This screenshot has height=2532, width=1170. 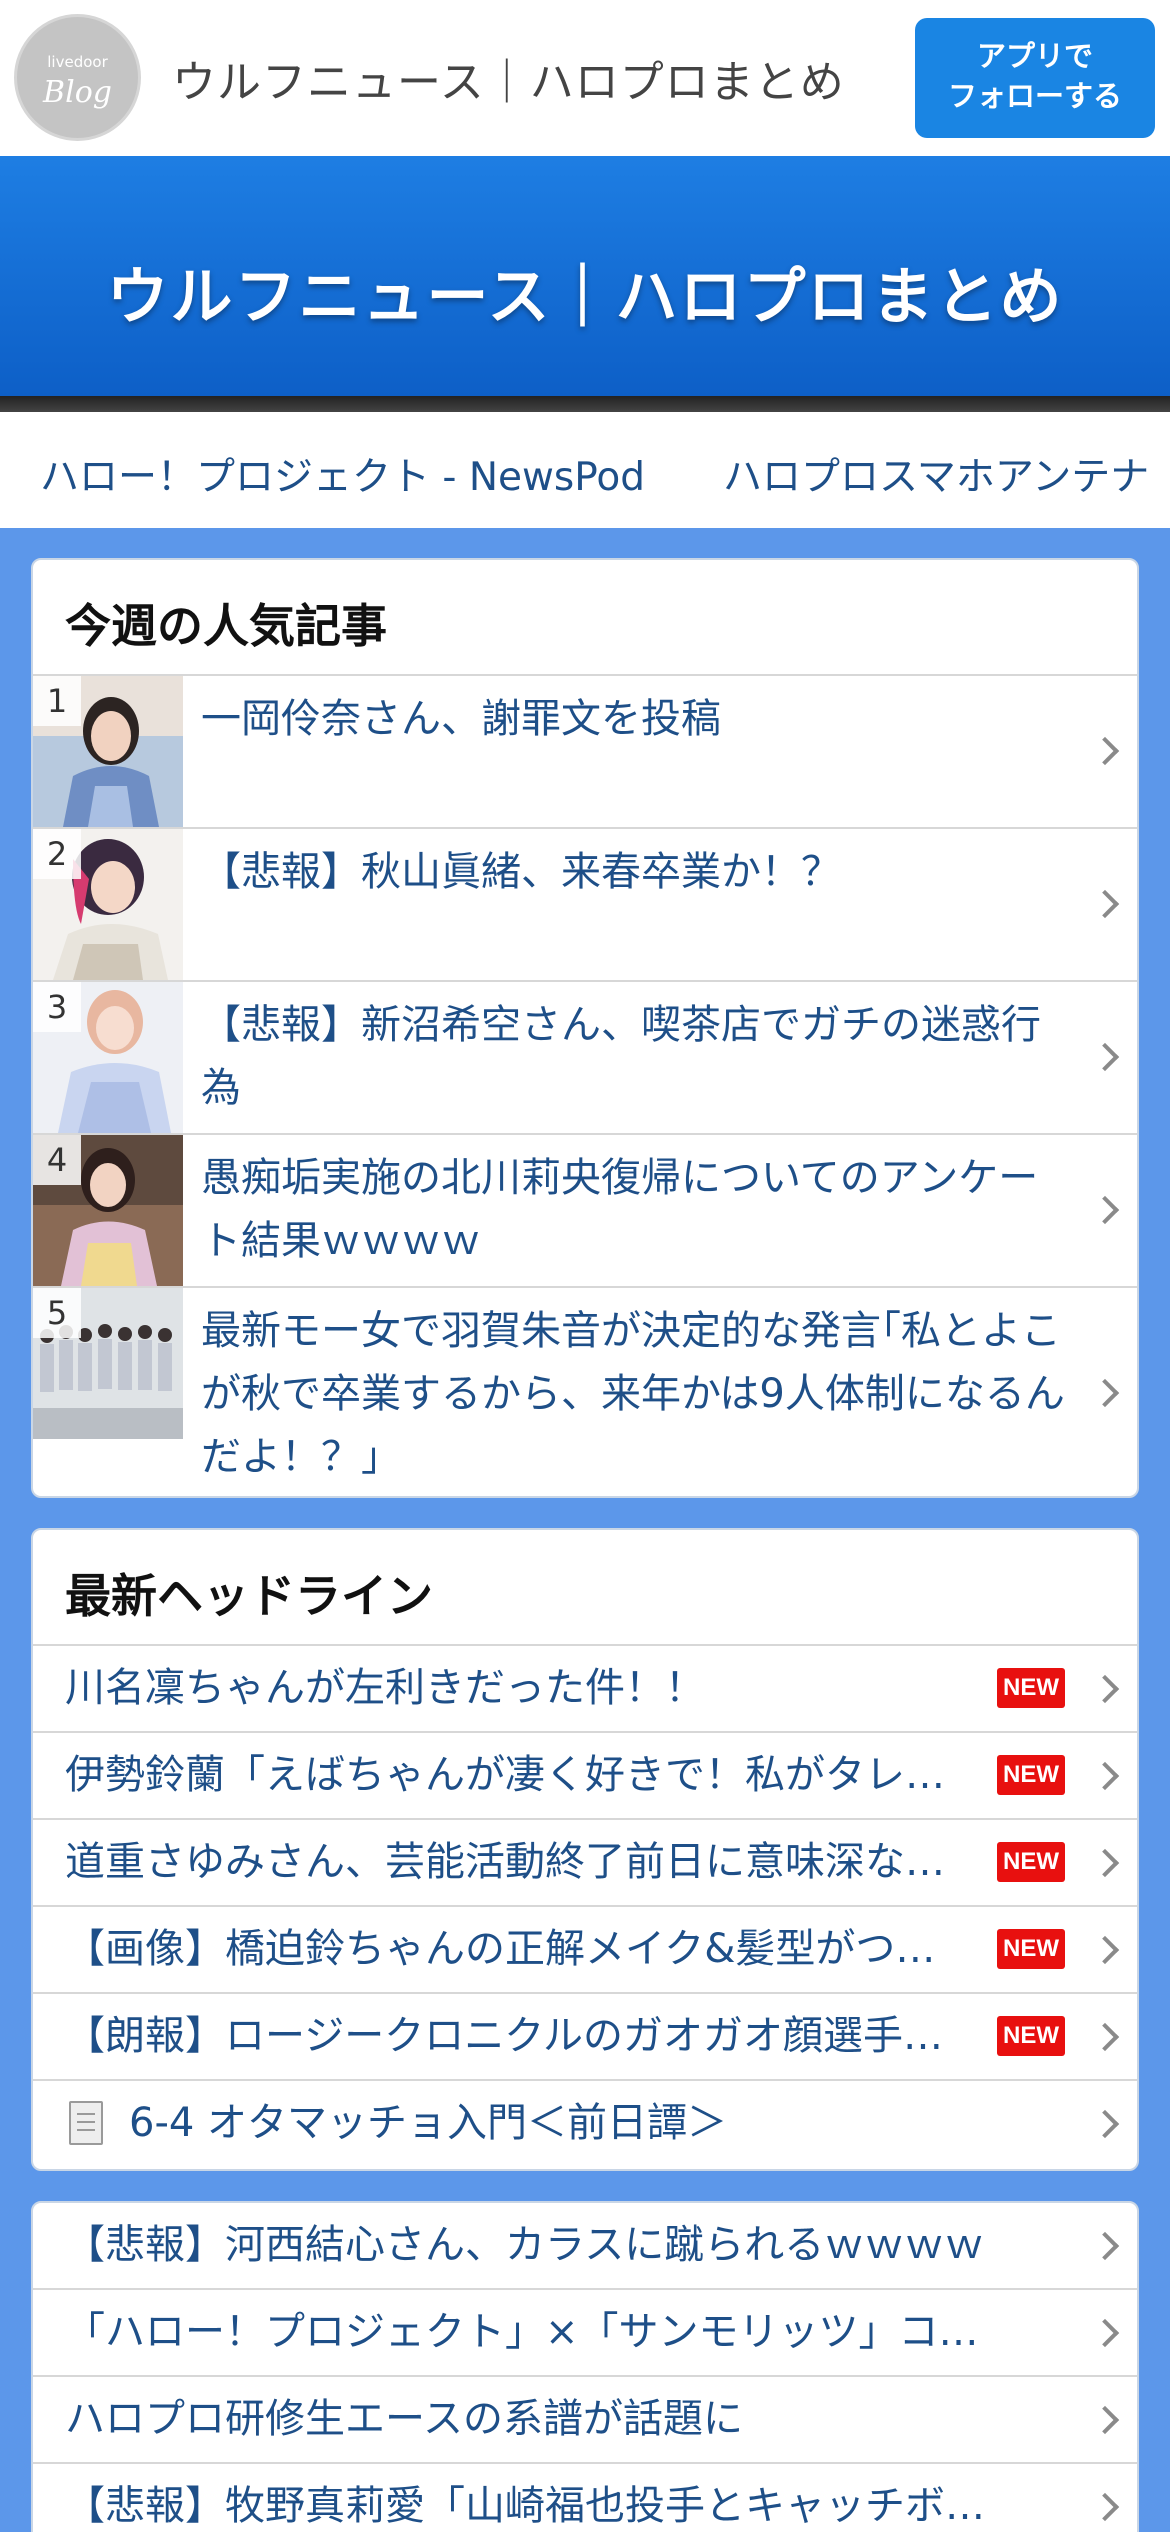 What do you see at coordinates (57, 1160) in the screenshot?
I see `rank-number: 4` at bounding box center [57, 1160].